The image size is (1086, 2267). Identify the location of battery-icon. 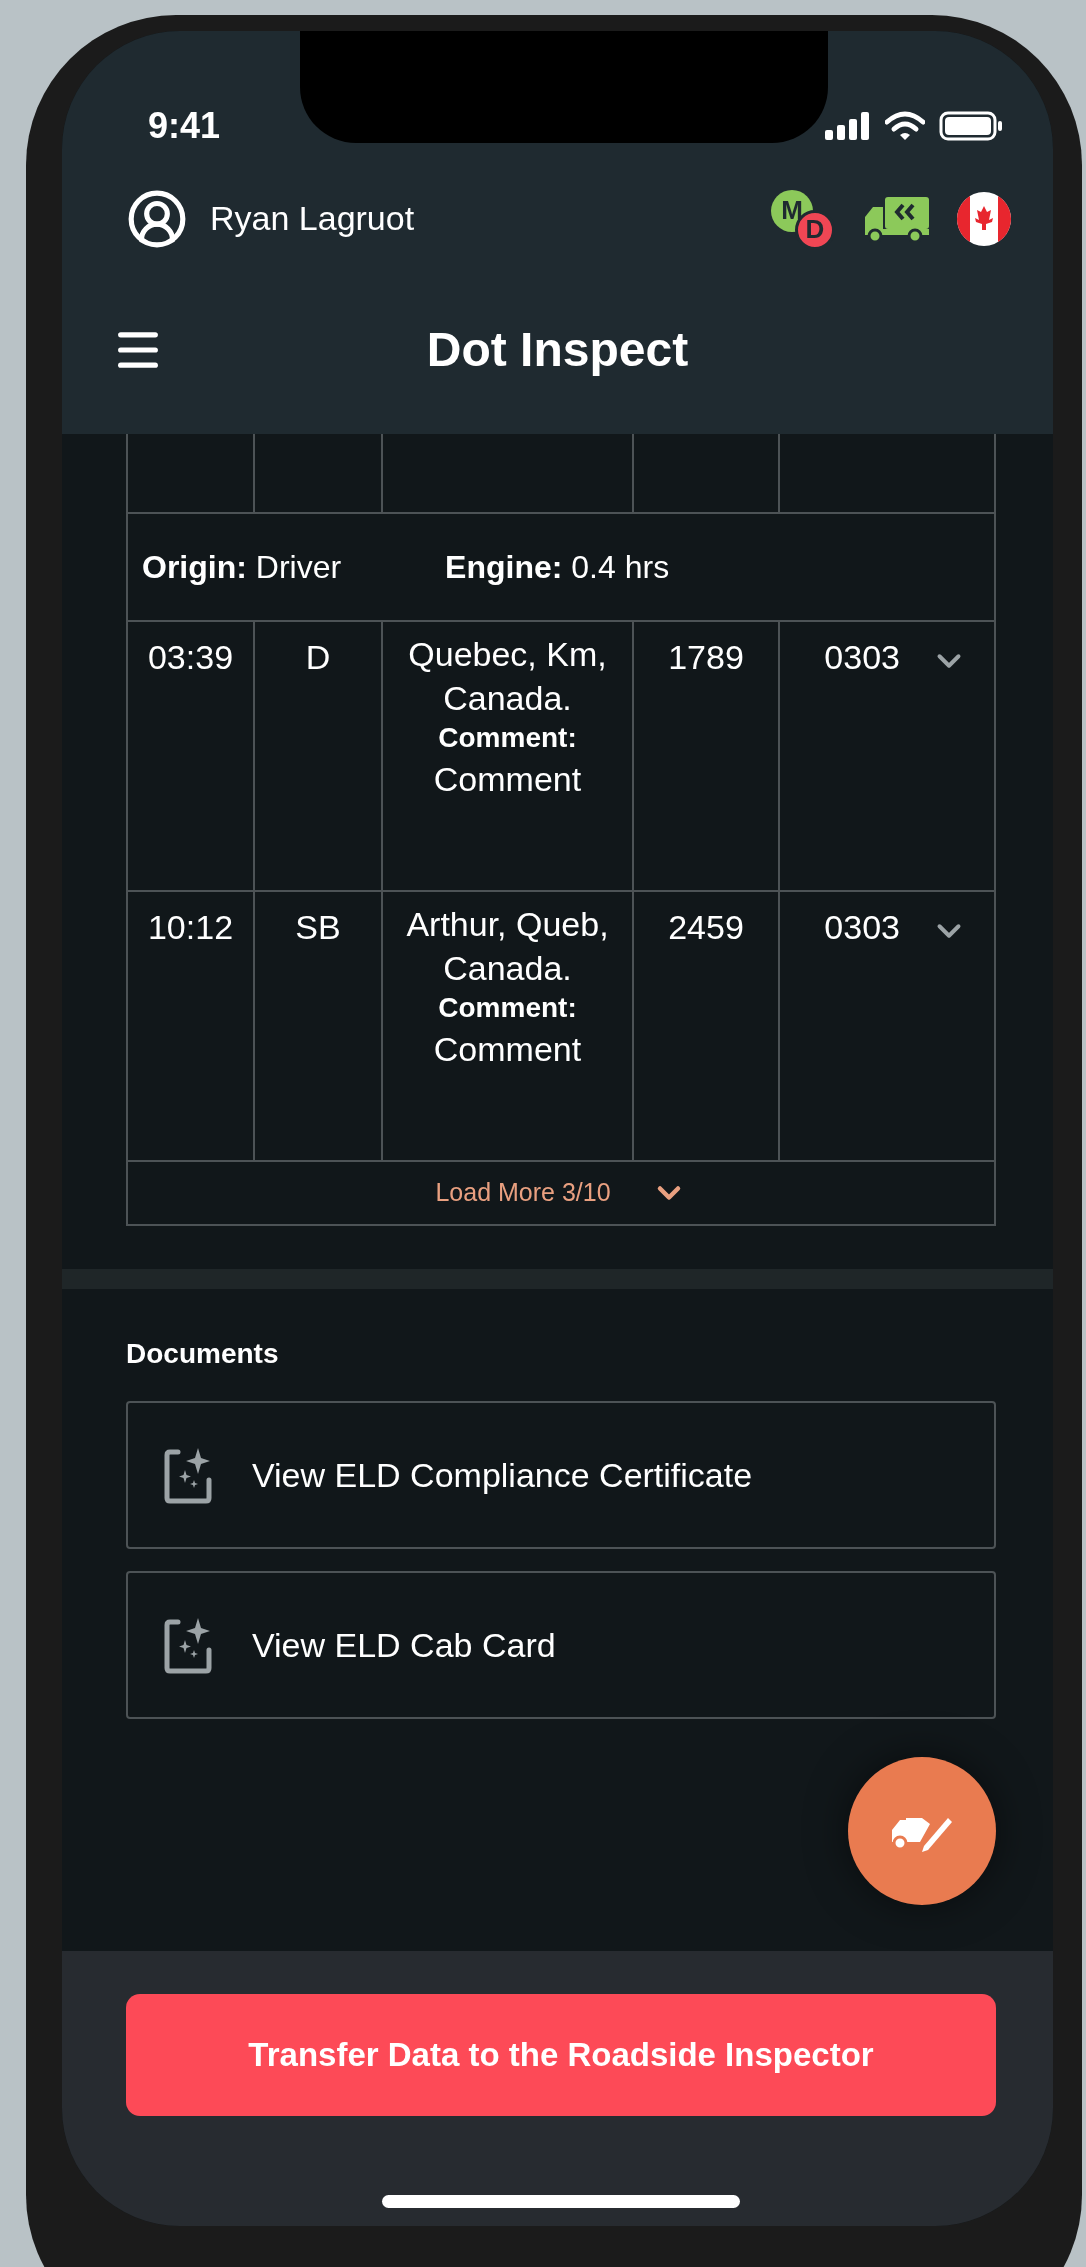
(971, 126).